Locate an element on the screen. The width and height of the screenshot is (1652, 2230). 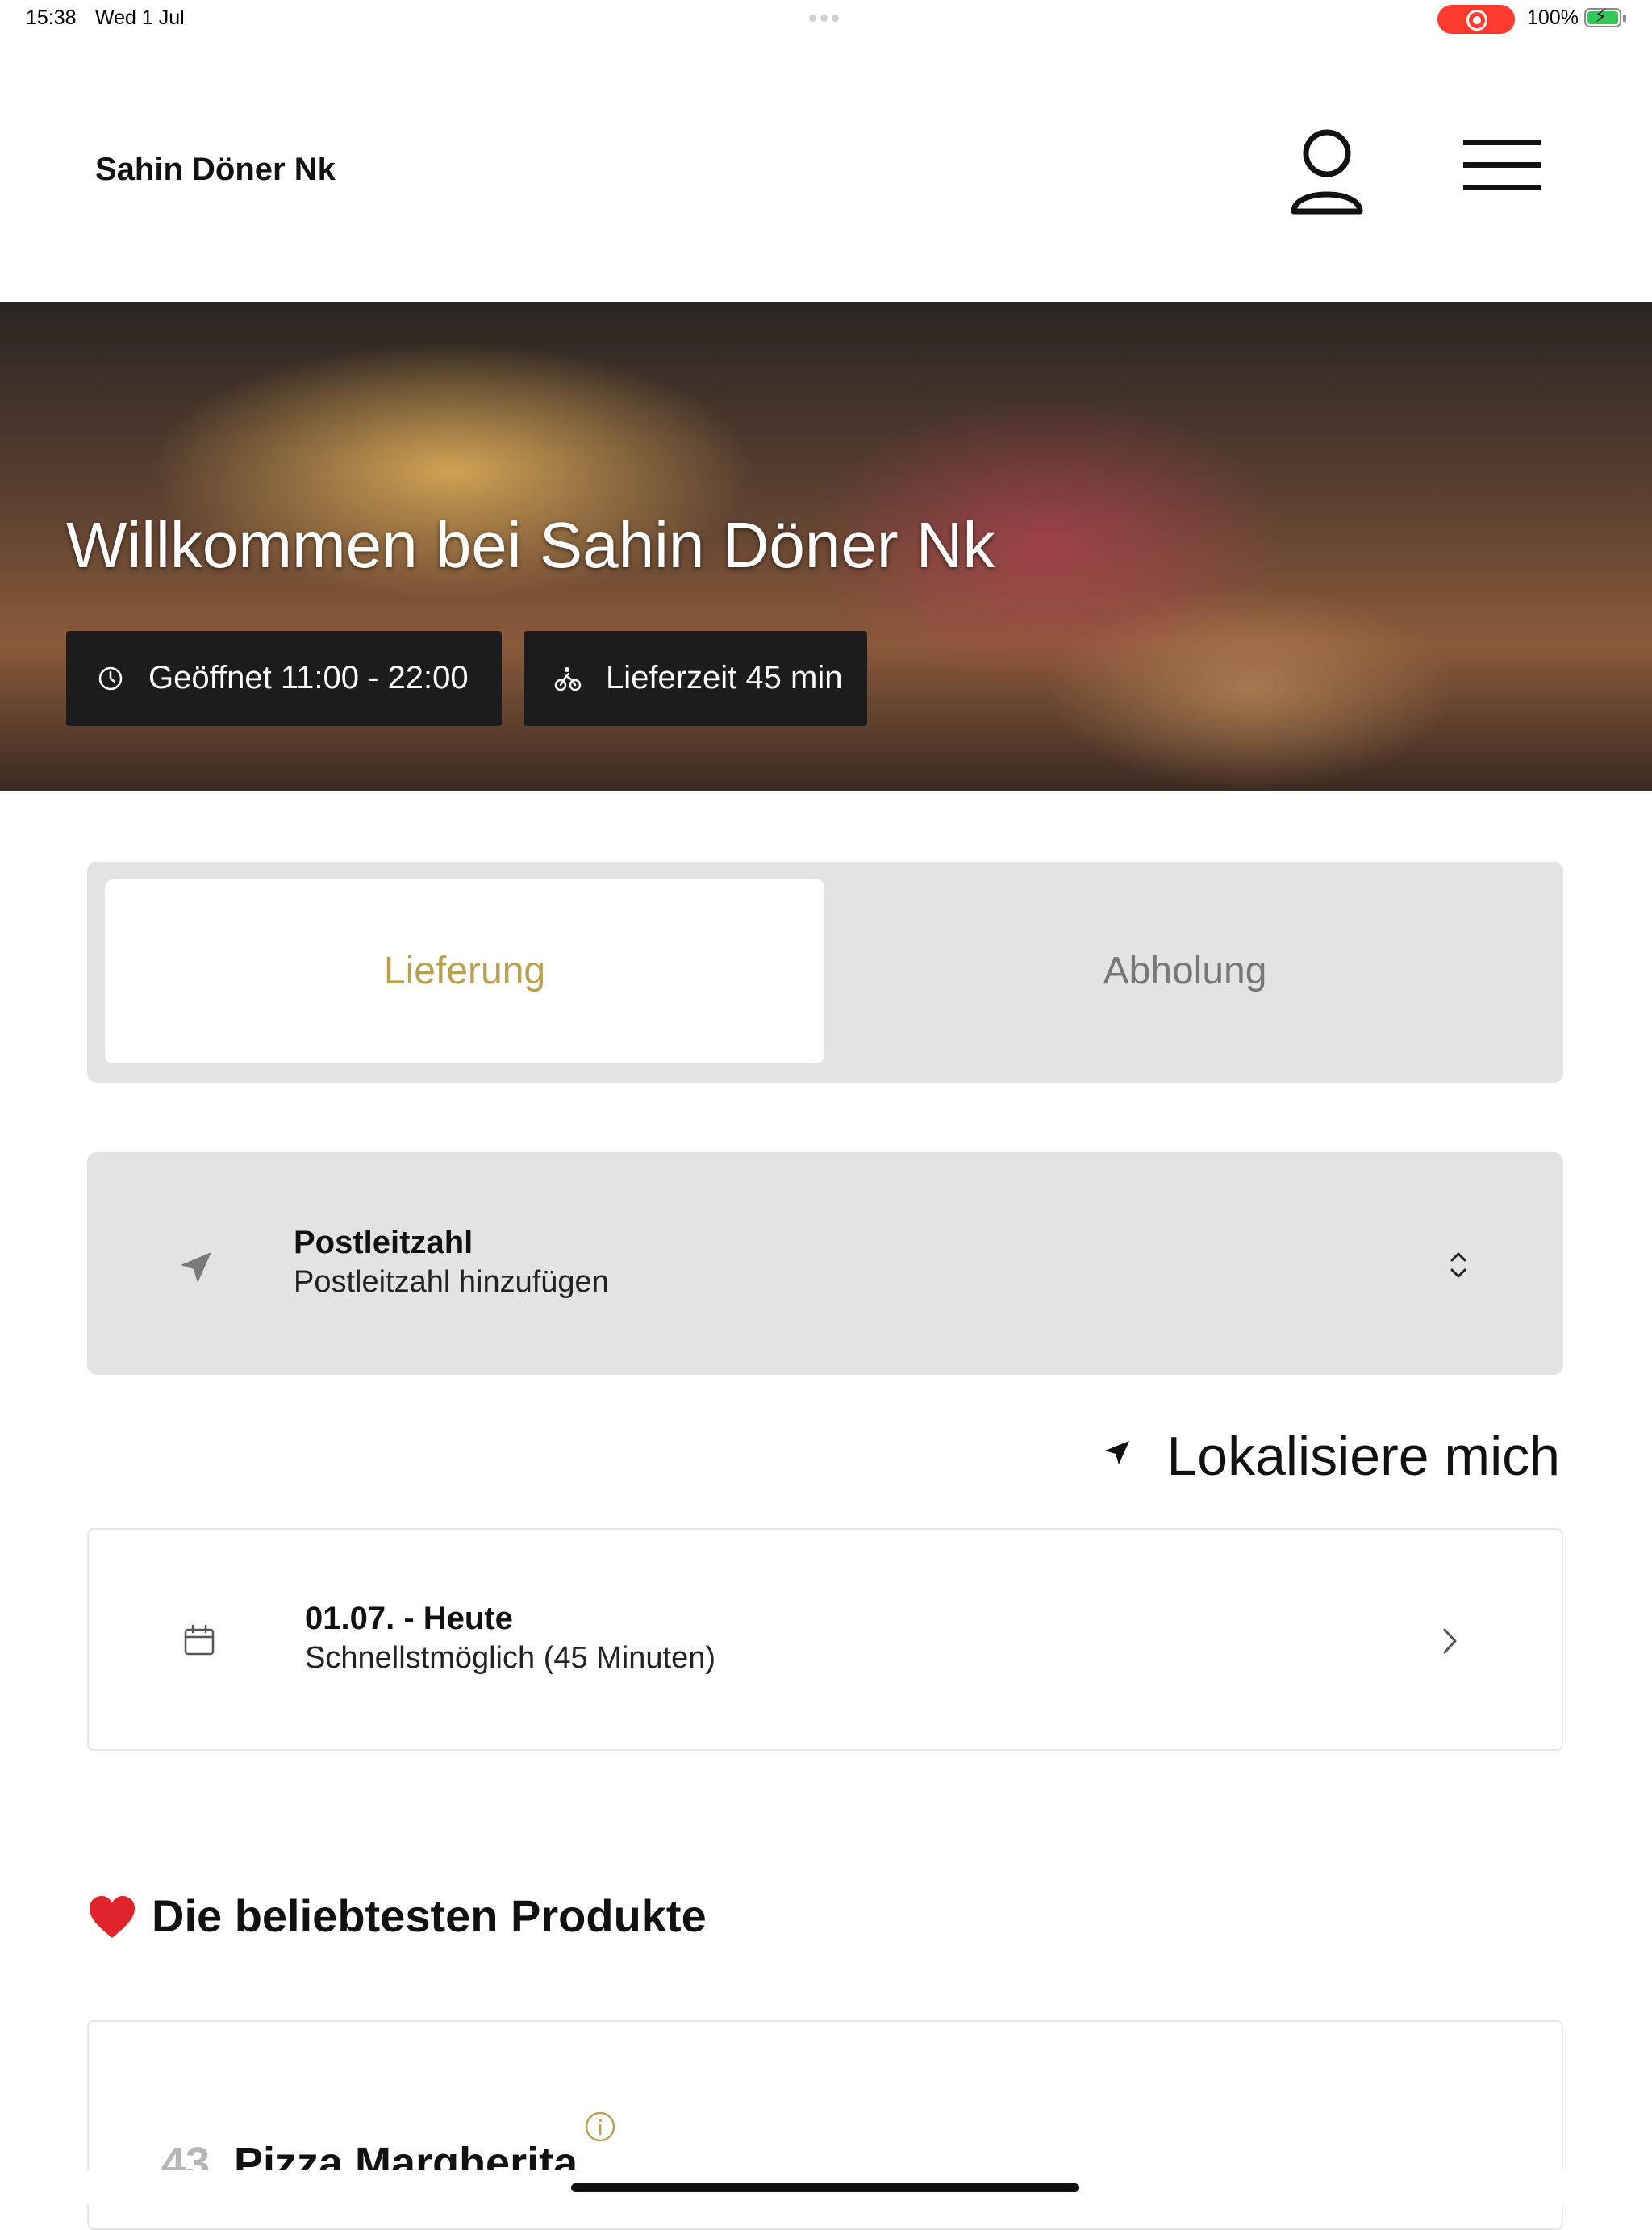
home-indicator is located at coordinates (825, 2187).